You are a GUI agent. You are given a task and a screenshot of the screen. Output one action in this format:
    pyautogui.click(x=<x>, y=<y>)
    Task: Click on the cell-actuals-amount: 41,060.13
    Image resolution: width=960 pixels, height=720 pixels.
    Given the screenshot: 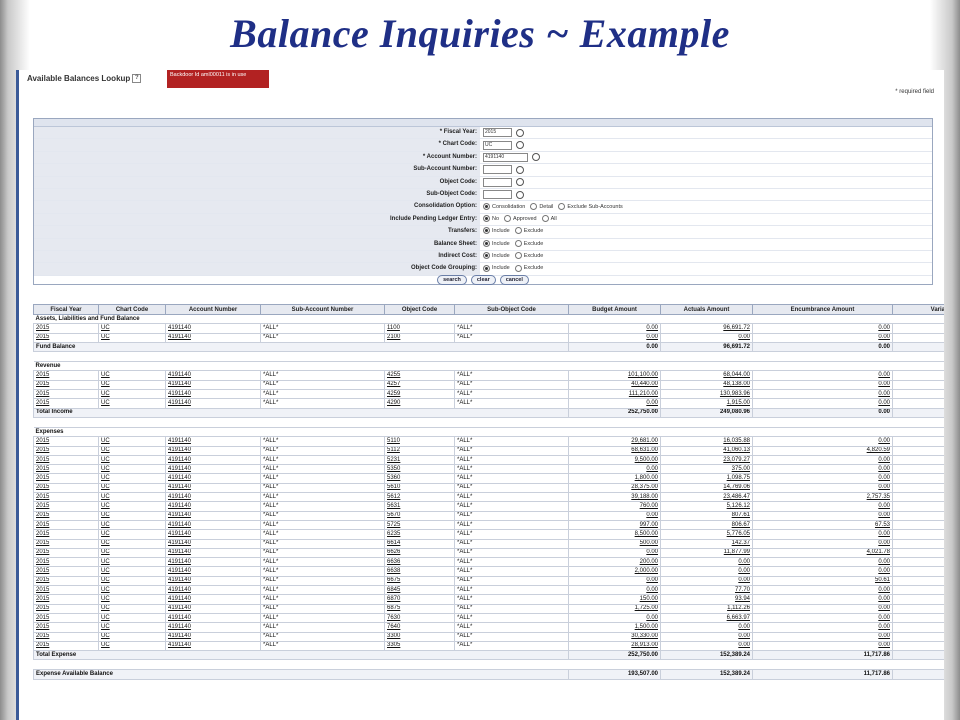 What is the action you would take?
    pyautogui.click(x=706, y=450)
    